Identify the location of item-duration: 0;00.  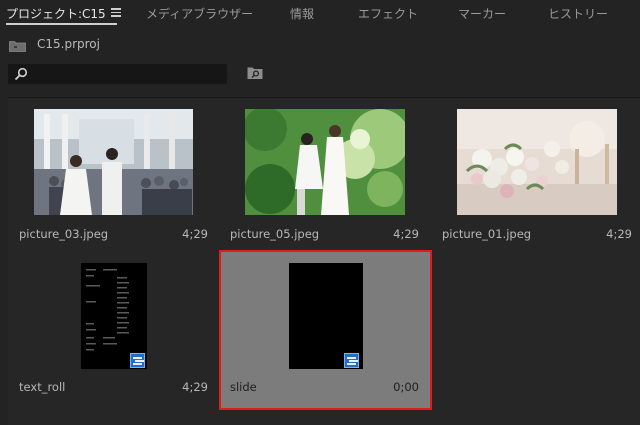
(406, 387).